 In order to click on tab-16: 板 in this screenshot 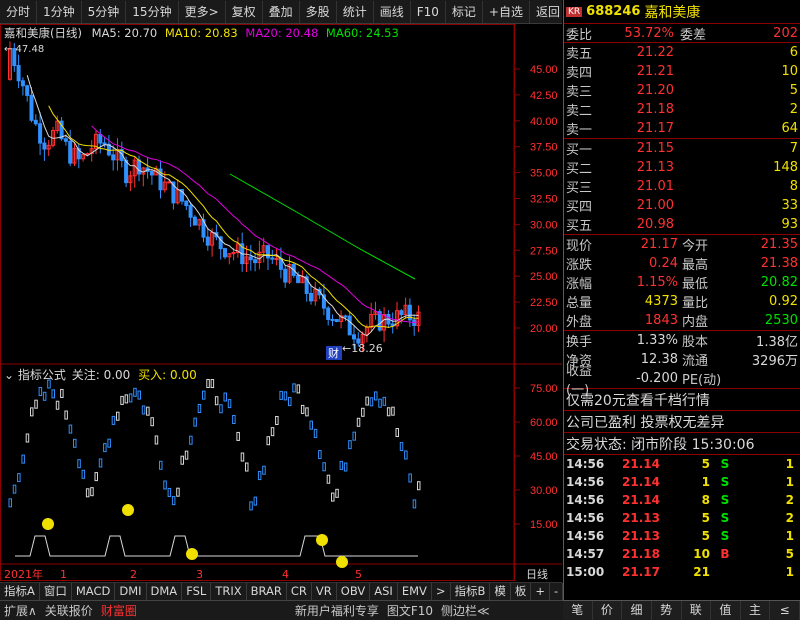, I will do `click(521, 591)`.